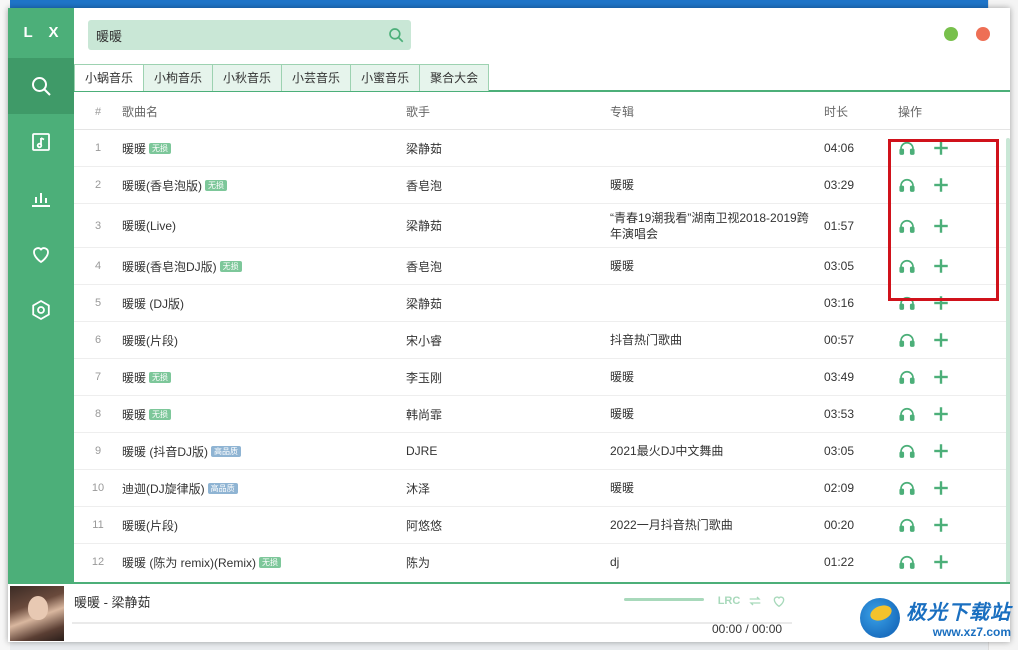 The width and height of the screenshot is (1018, 650). What do you see at coordinates (153, 303) in the screenshot?
I see `song-name: 暖暖 (DJ版)` at bounding box center [153, 303].